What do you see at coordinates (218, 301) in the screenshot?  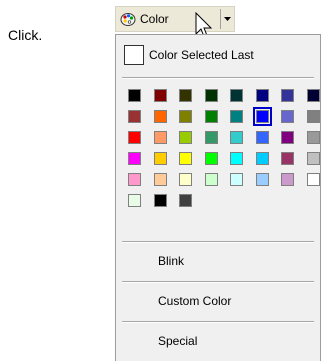 I see `menu-item-custom-color: Custom Color` at bounding box center [218, 301].